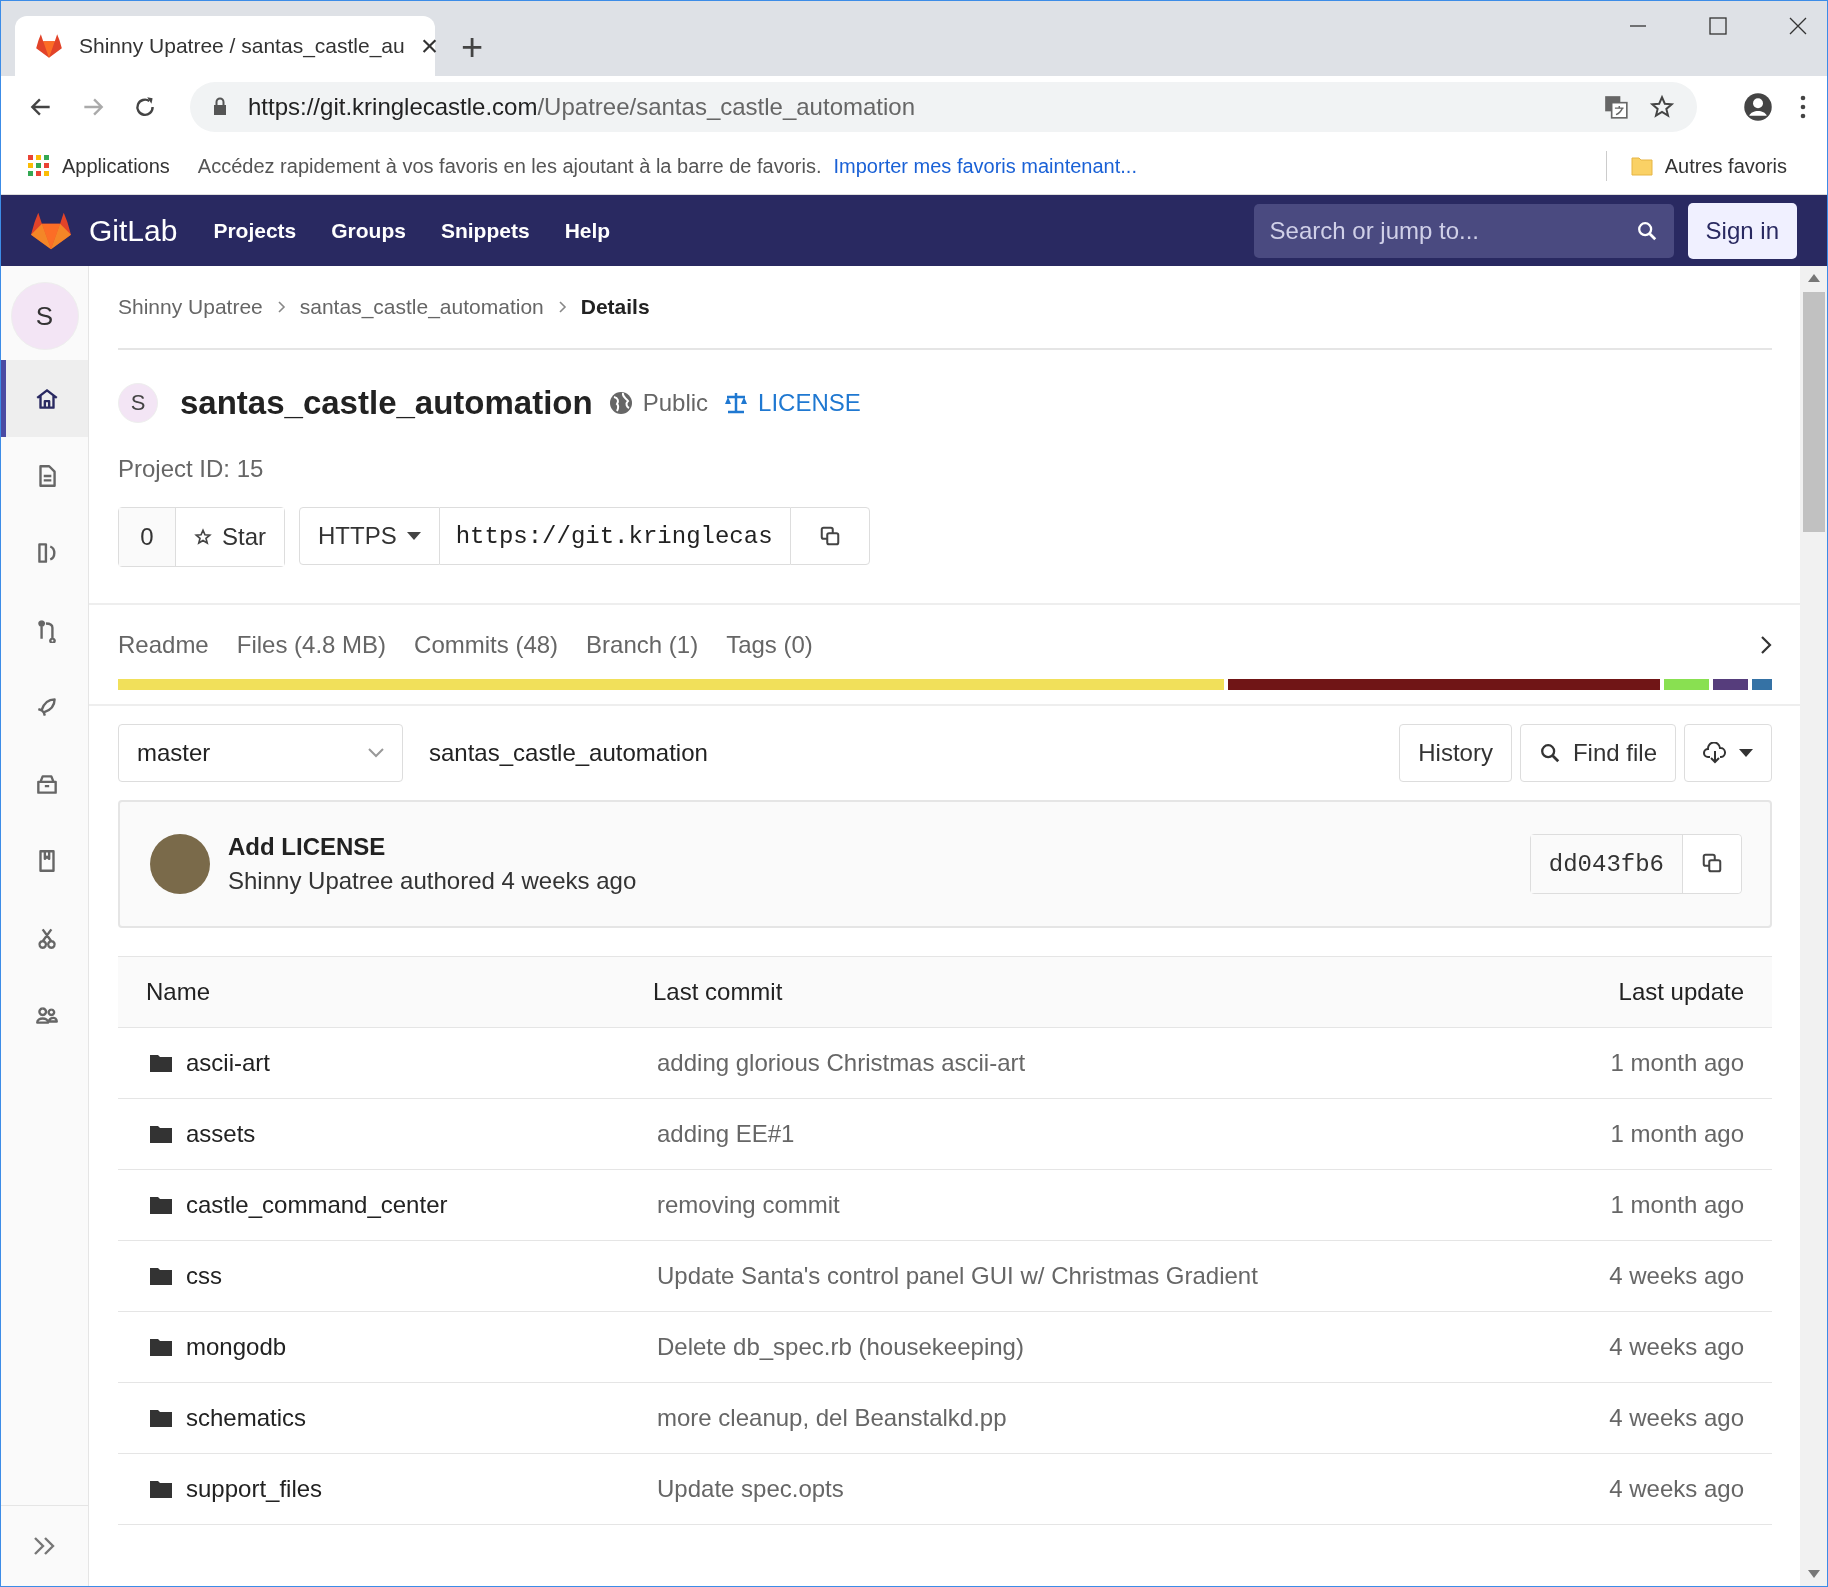 This screenshot has width=1828, height=1587. Describe the element at coordinates (615, 307) in the screenshot. I see `breadcrumb-link: Details` at that location.